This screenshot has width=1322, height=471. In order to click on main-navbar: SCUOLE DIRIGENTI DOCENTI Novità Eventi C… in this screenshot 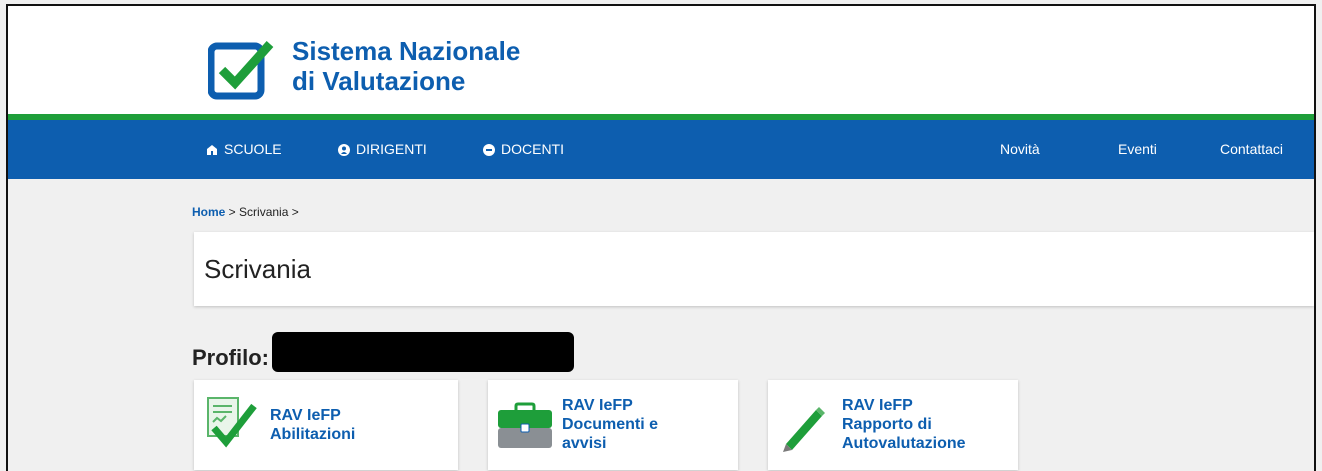, I will do `click(661, 149)`.